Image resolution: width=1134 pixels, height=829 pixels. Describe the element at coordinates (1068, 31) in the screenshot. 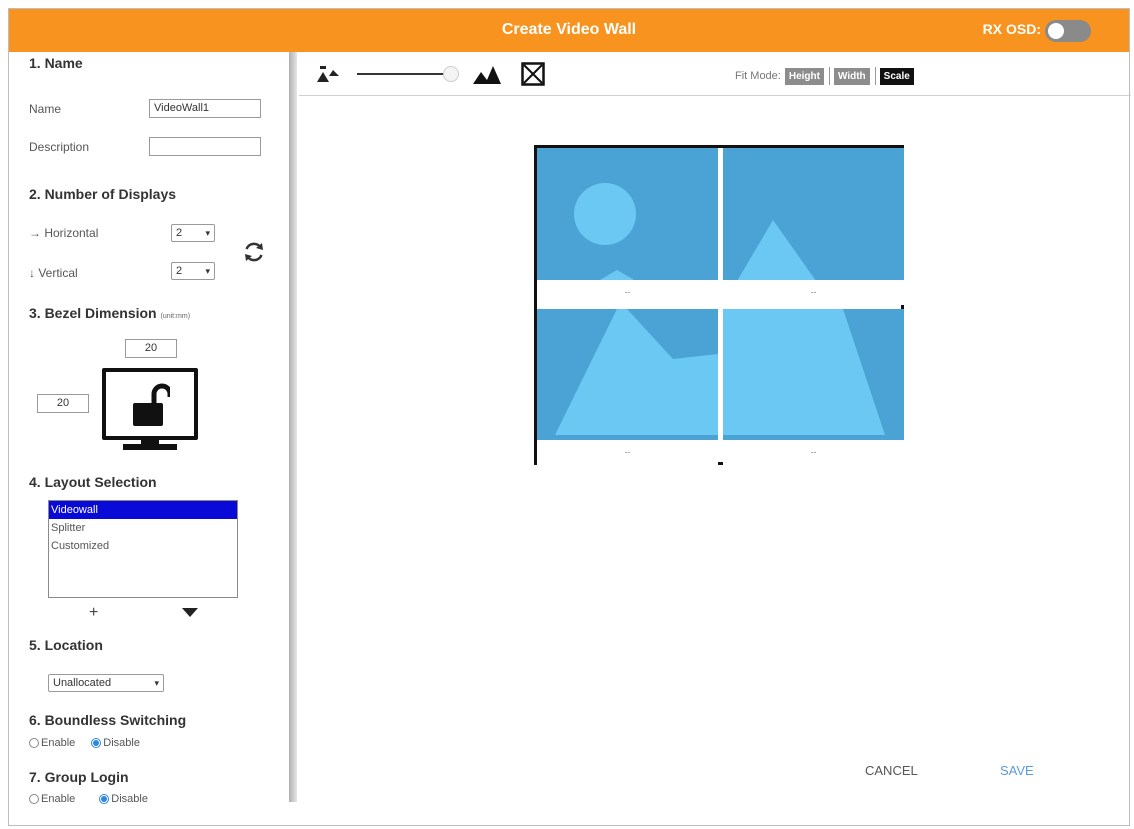

I see `rx-osd-toggle` at that location.